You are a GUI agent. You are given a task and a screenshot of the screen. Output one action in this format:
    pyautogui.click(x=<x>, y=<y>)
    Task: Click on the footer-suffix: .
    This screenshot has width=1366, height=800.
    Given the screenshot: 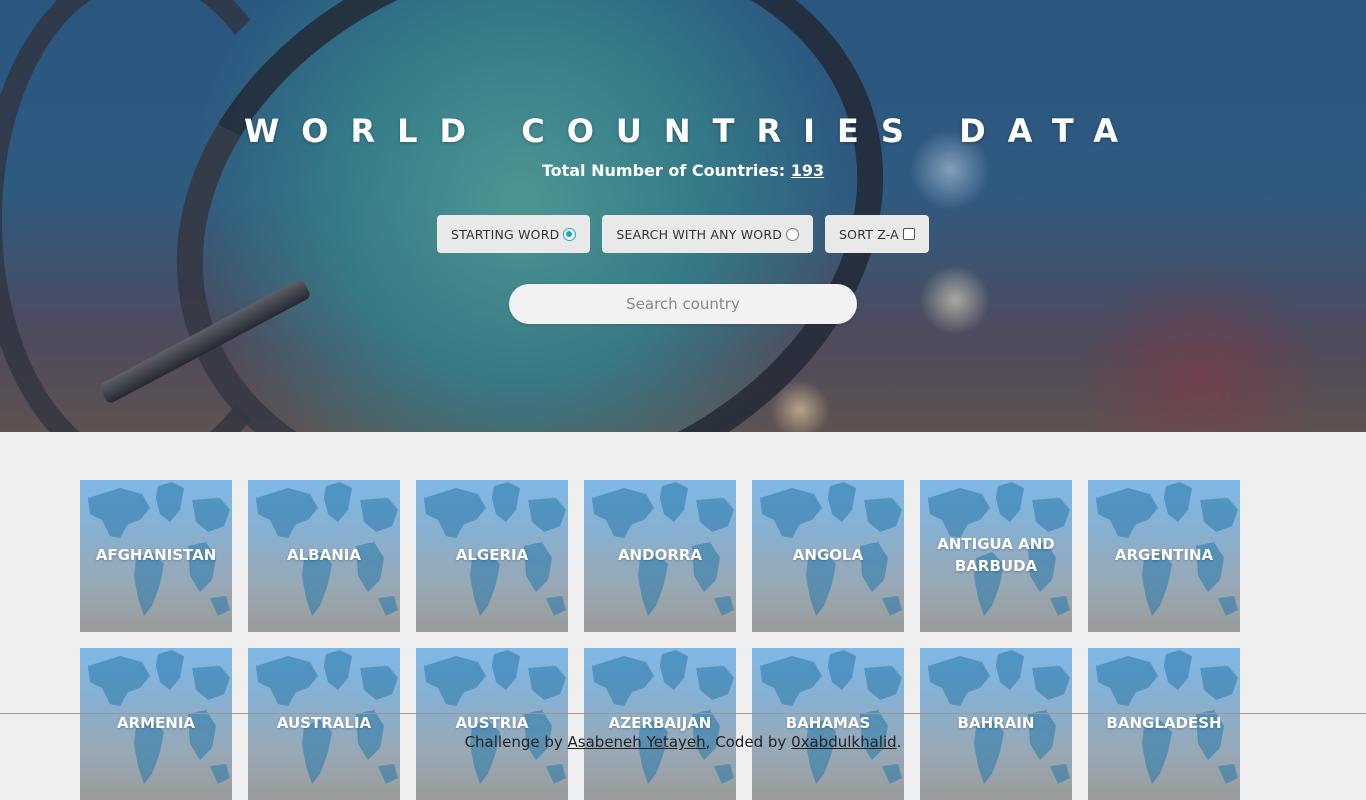 What is the action you would take?
    pyautogui.click(x=899, y=742)
    